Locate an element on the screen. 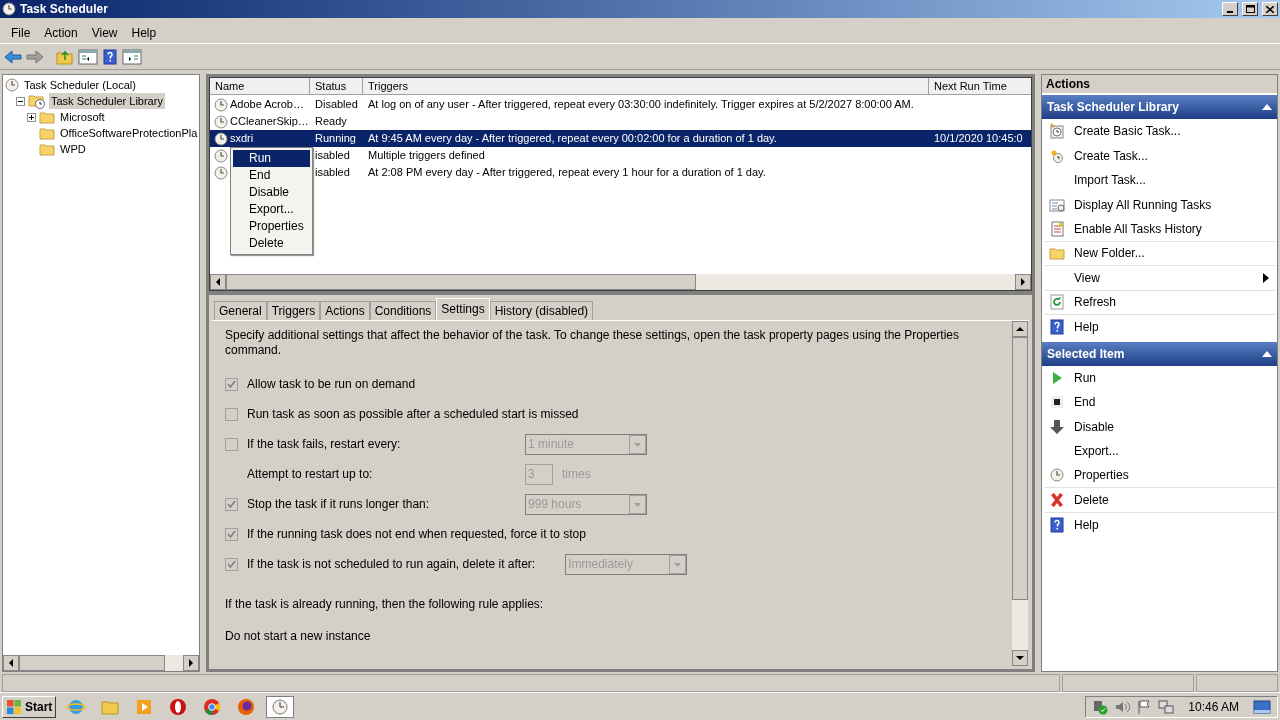  segmented-circle-icon is located at coordinates (212, 706).